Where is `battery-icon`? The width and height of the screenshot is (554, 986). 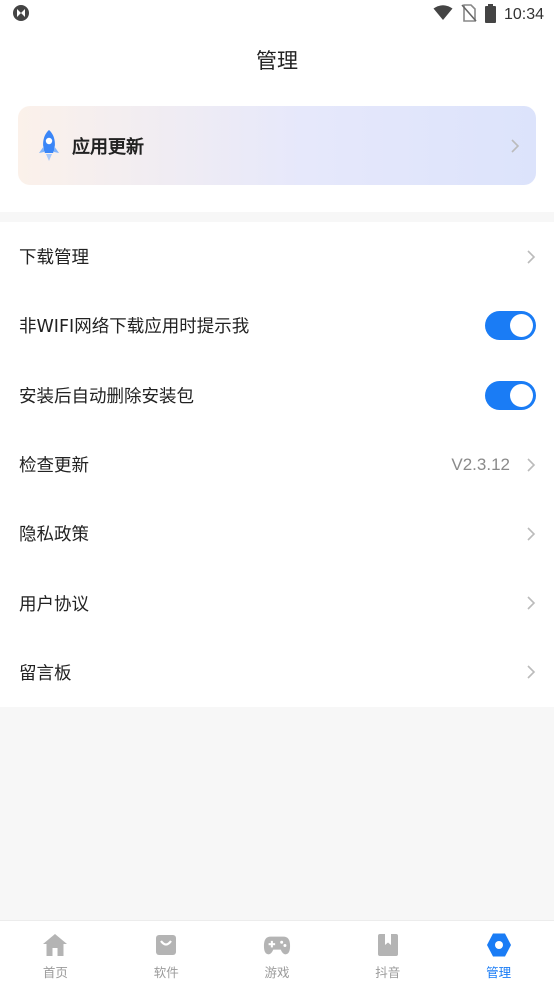
battery-icon is located at coordinates (490, 15).